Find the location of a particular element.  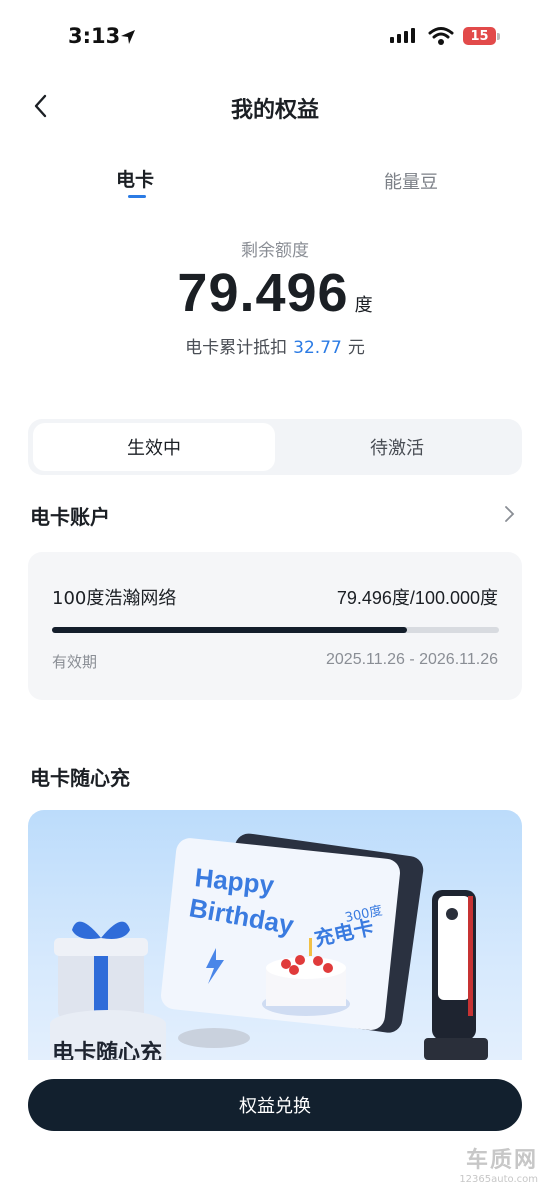

battery-level: 15 is located at coordinates (479, 36).